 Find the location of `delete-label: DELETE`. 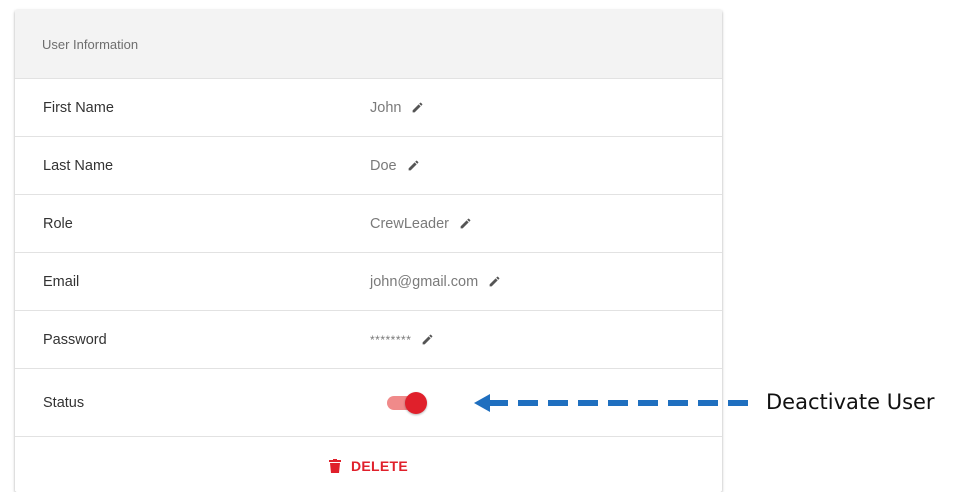

delete-label: DELETE is located at coordinates (379, 465).